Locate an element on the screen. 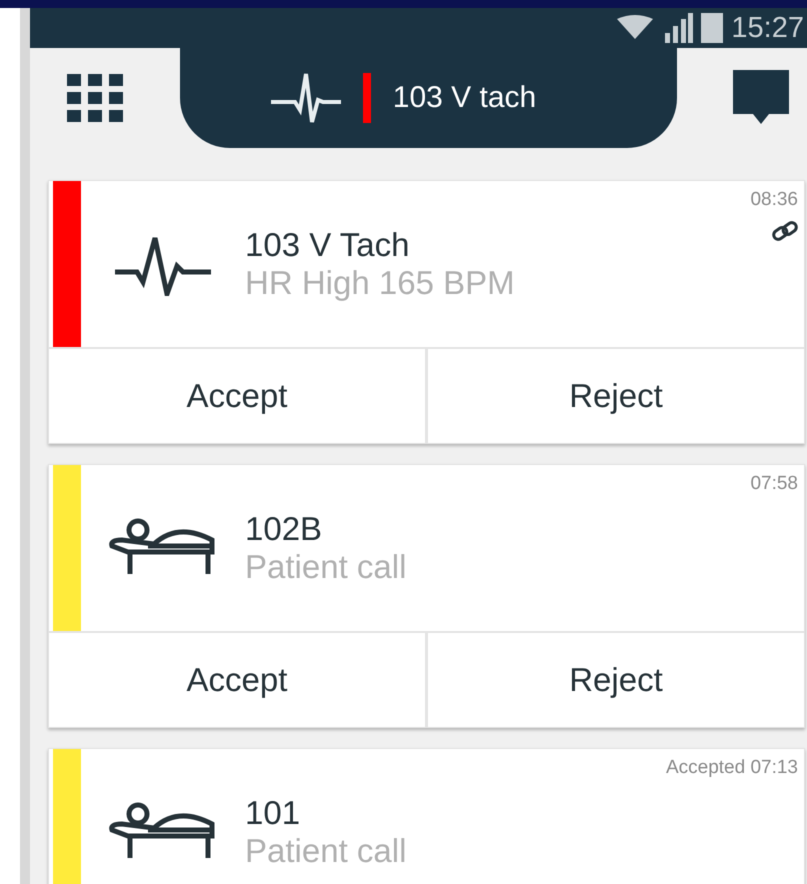 The width and height of the screenshot is (807, 884). alarm-time: Accepted 07:13 is located at coordinates (732, 768).